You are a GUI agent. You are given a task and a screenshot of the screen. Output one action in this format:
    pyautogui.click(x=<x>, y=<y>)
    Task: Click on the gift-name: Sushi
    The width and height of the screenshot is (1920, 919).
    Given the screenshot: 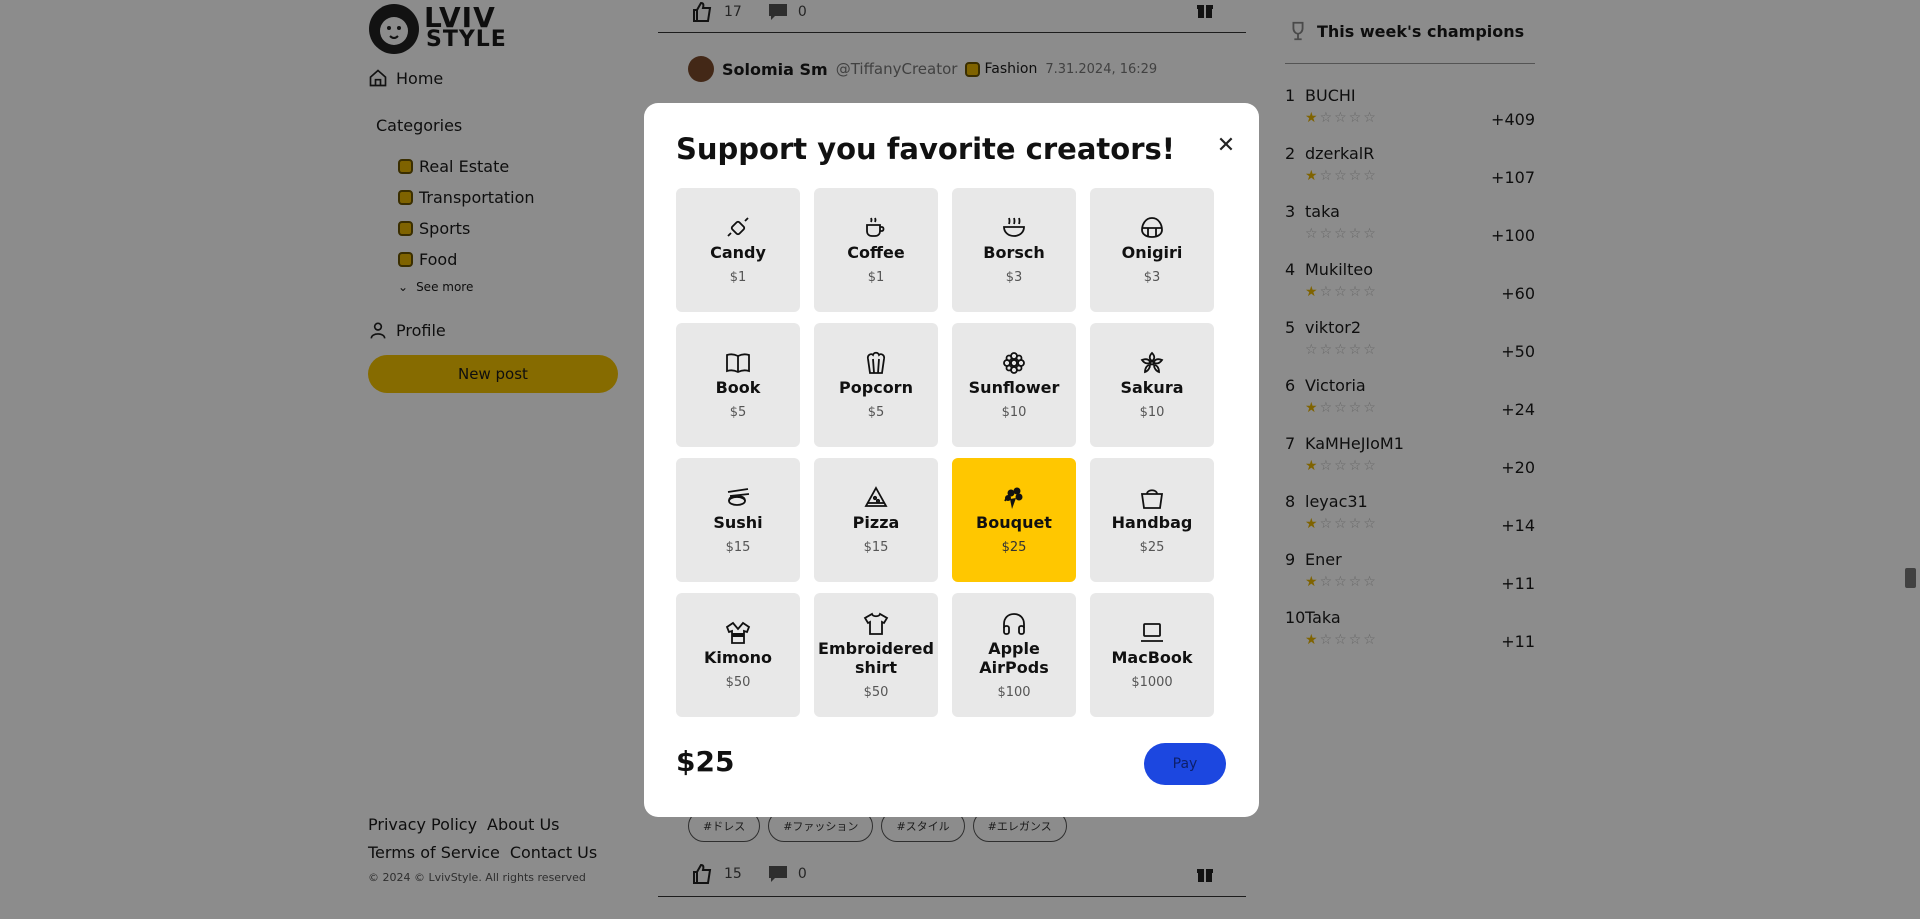 What is the action you would take?
    pyautogui.click(x=738, y=522)
    